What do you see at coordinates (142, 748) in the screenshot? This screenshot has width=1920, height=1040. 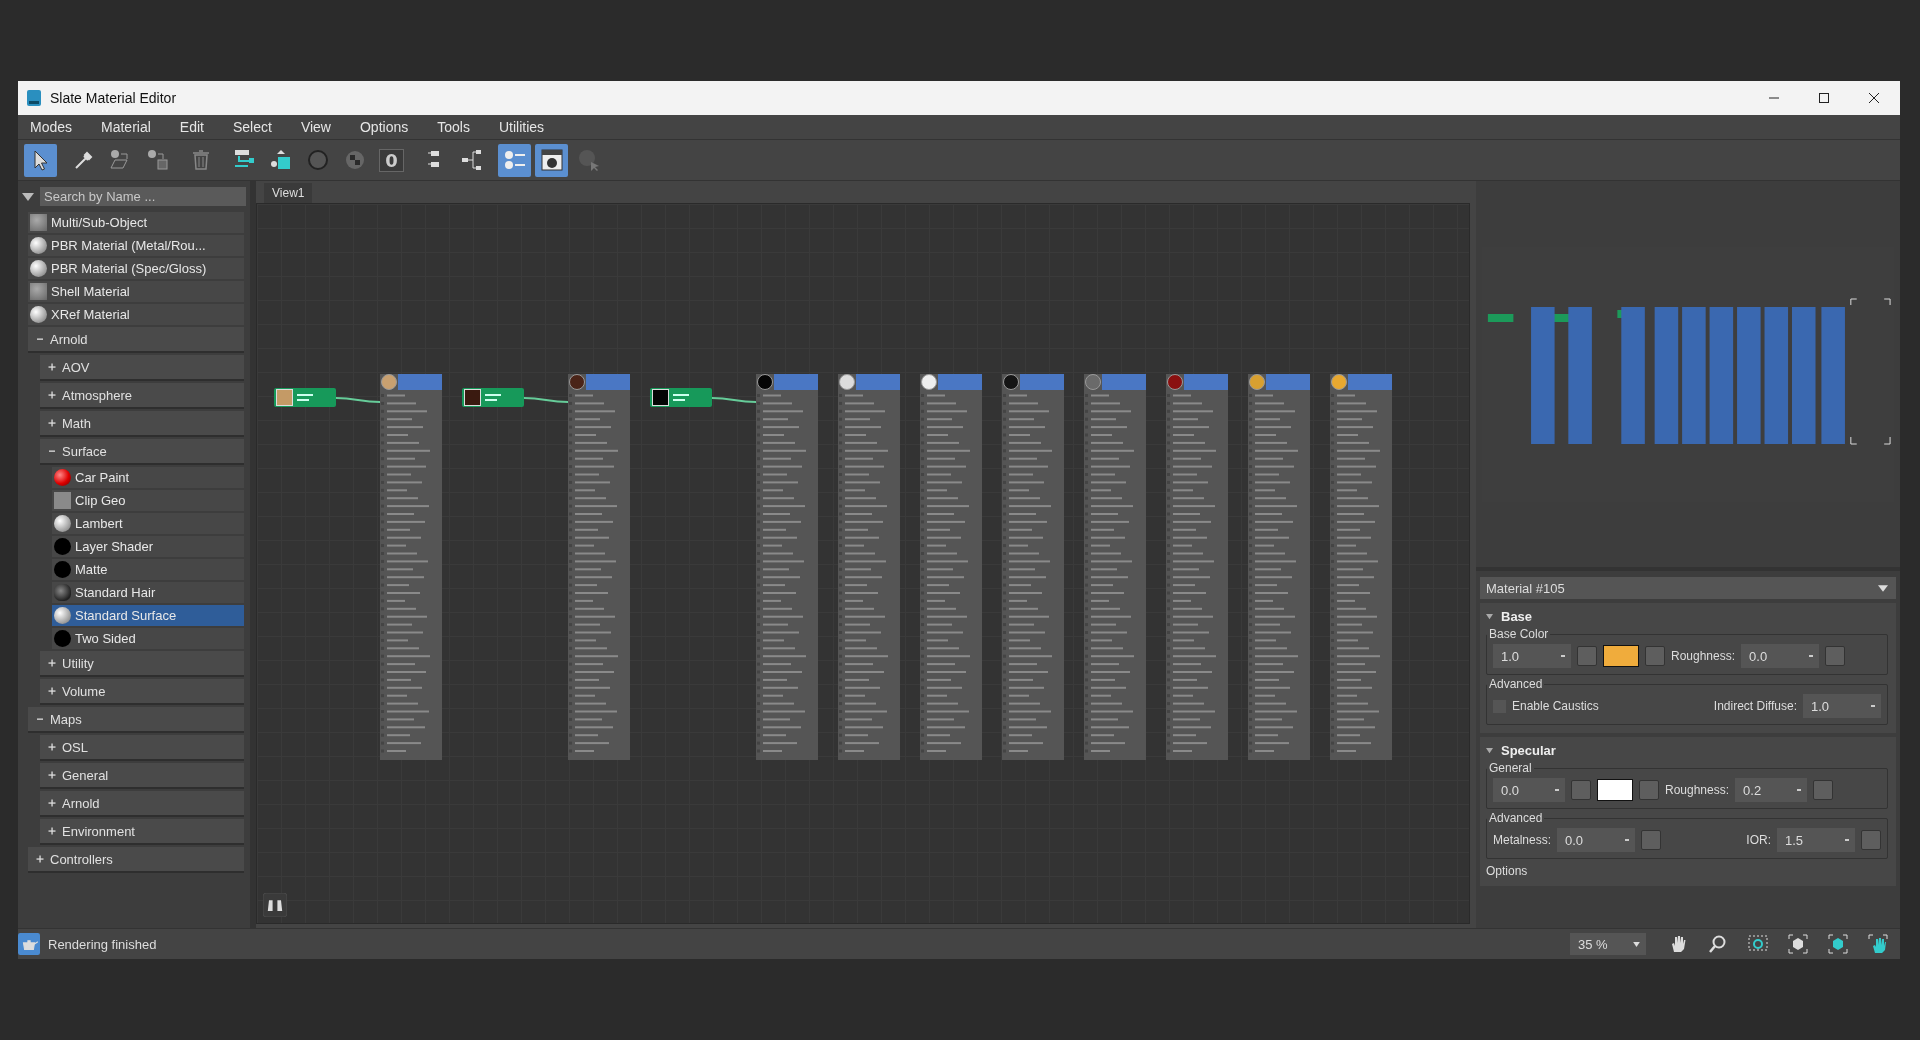 I see `category-header: OSL` at bounding box center [142, 748].